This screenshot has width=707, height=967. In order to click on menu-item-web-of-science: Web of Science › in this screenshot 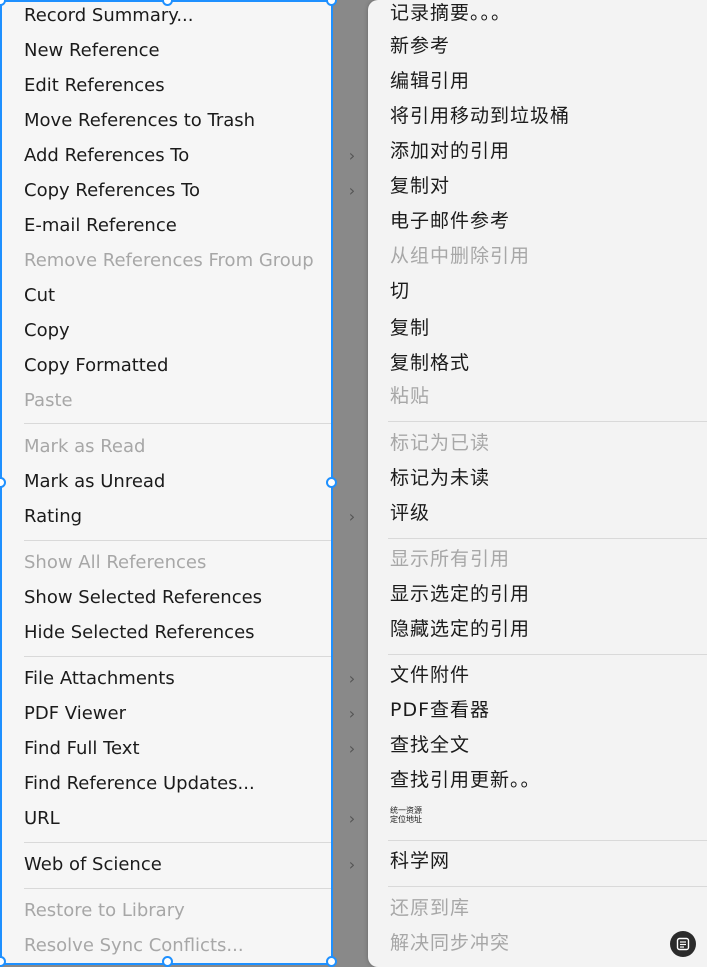, I will do `click(178, 864)`.